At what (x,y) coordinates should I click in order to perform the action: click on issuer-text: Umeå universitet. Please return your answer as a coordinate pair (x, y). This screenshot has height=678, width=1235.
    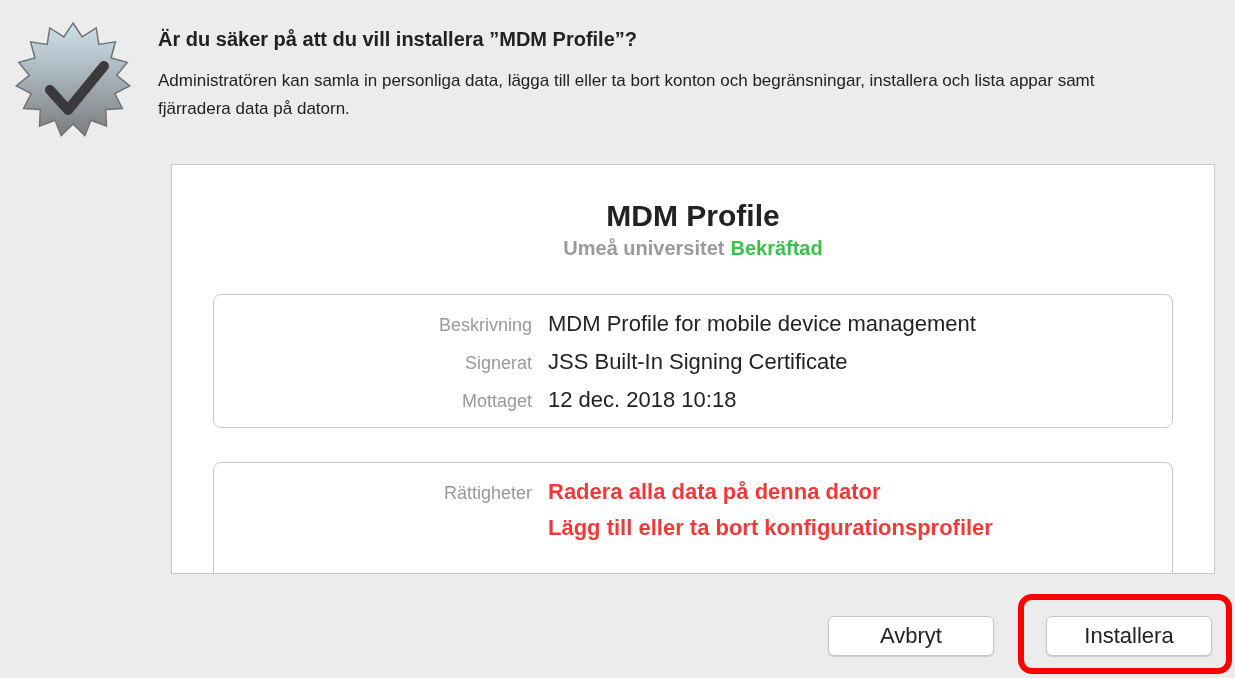
    Looking at the image, I should click on (644, 248).